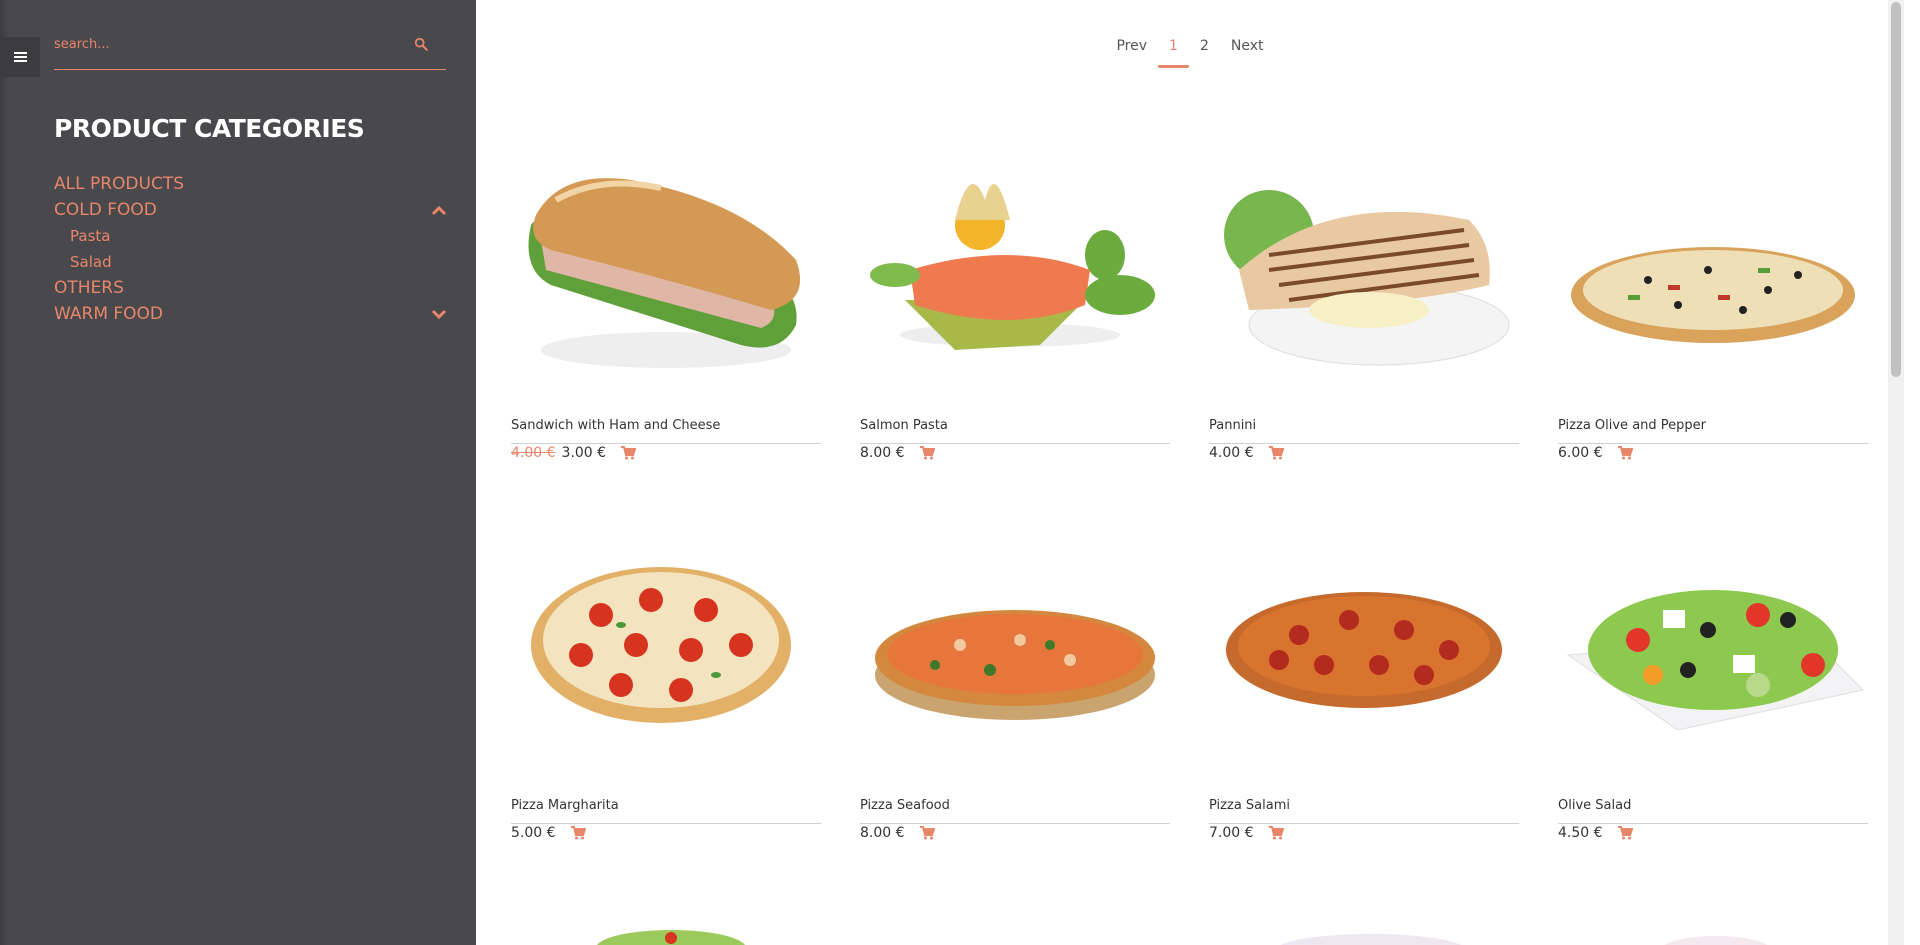  Describe the element at coordinates (1173, 50) in the screenshot. I see `pagination-page-1: 1` at that location.